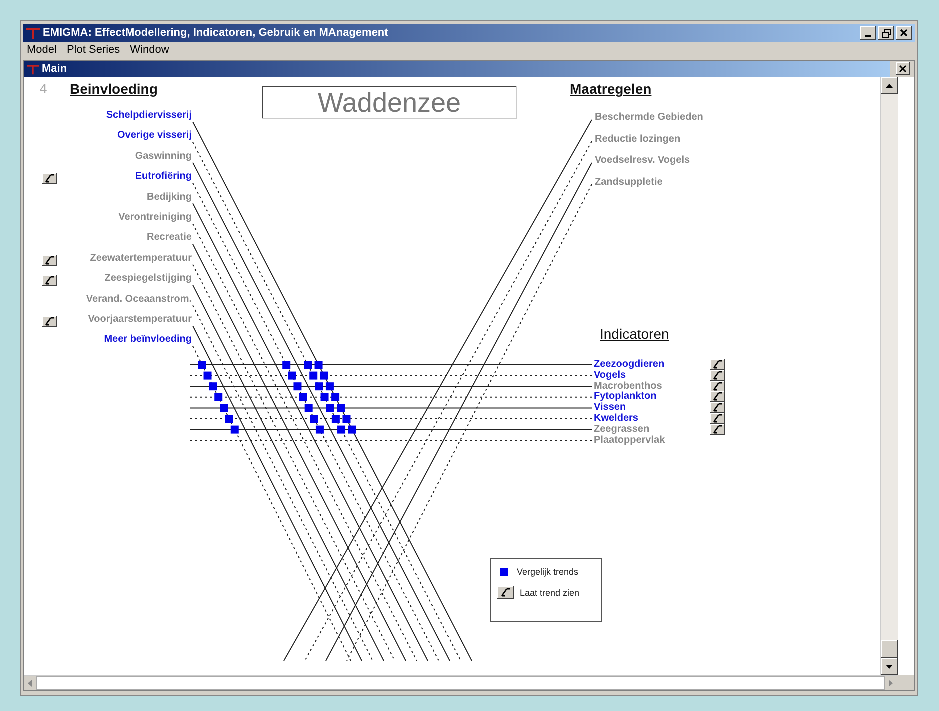 Image resolution: width=939 pixels, height=711 pixels. I want to click on scrollbar-thumb, so click(889, 649).